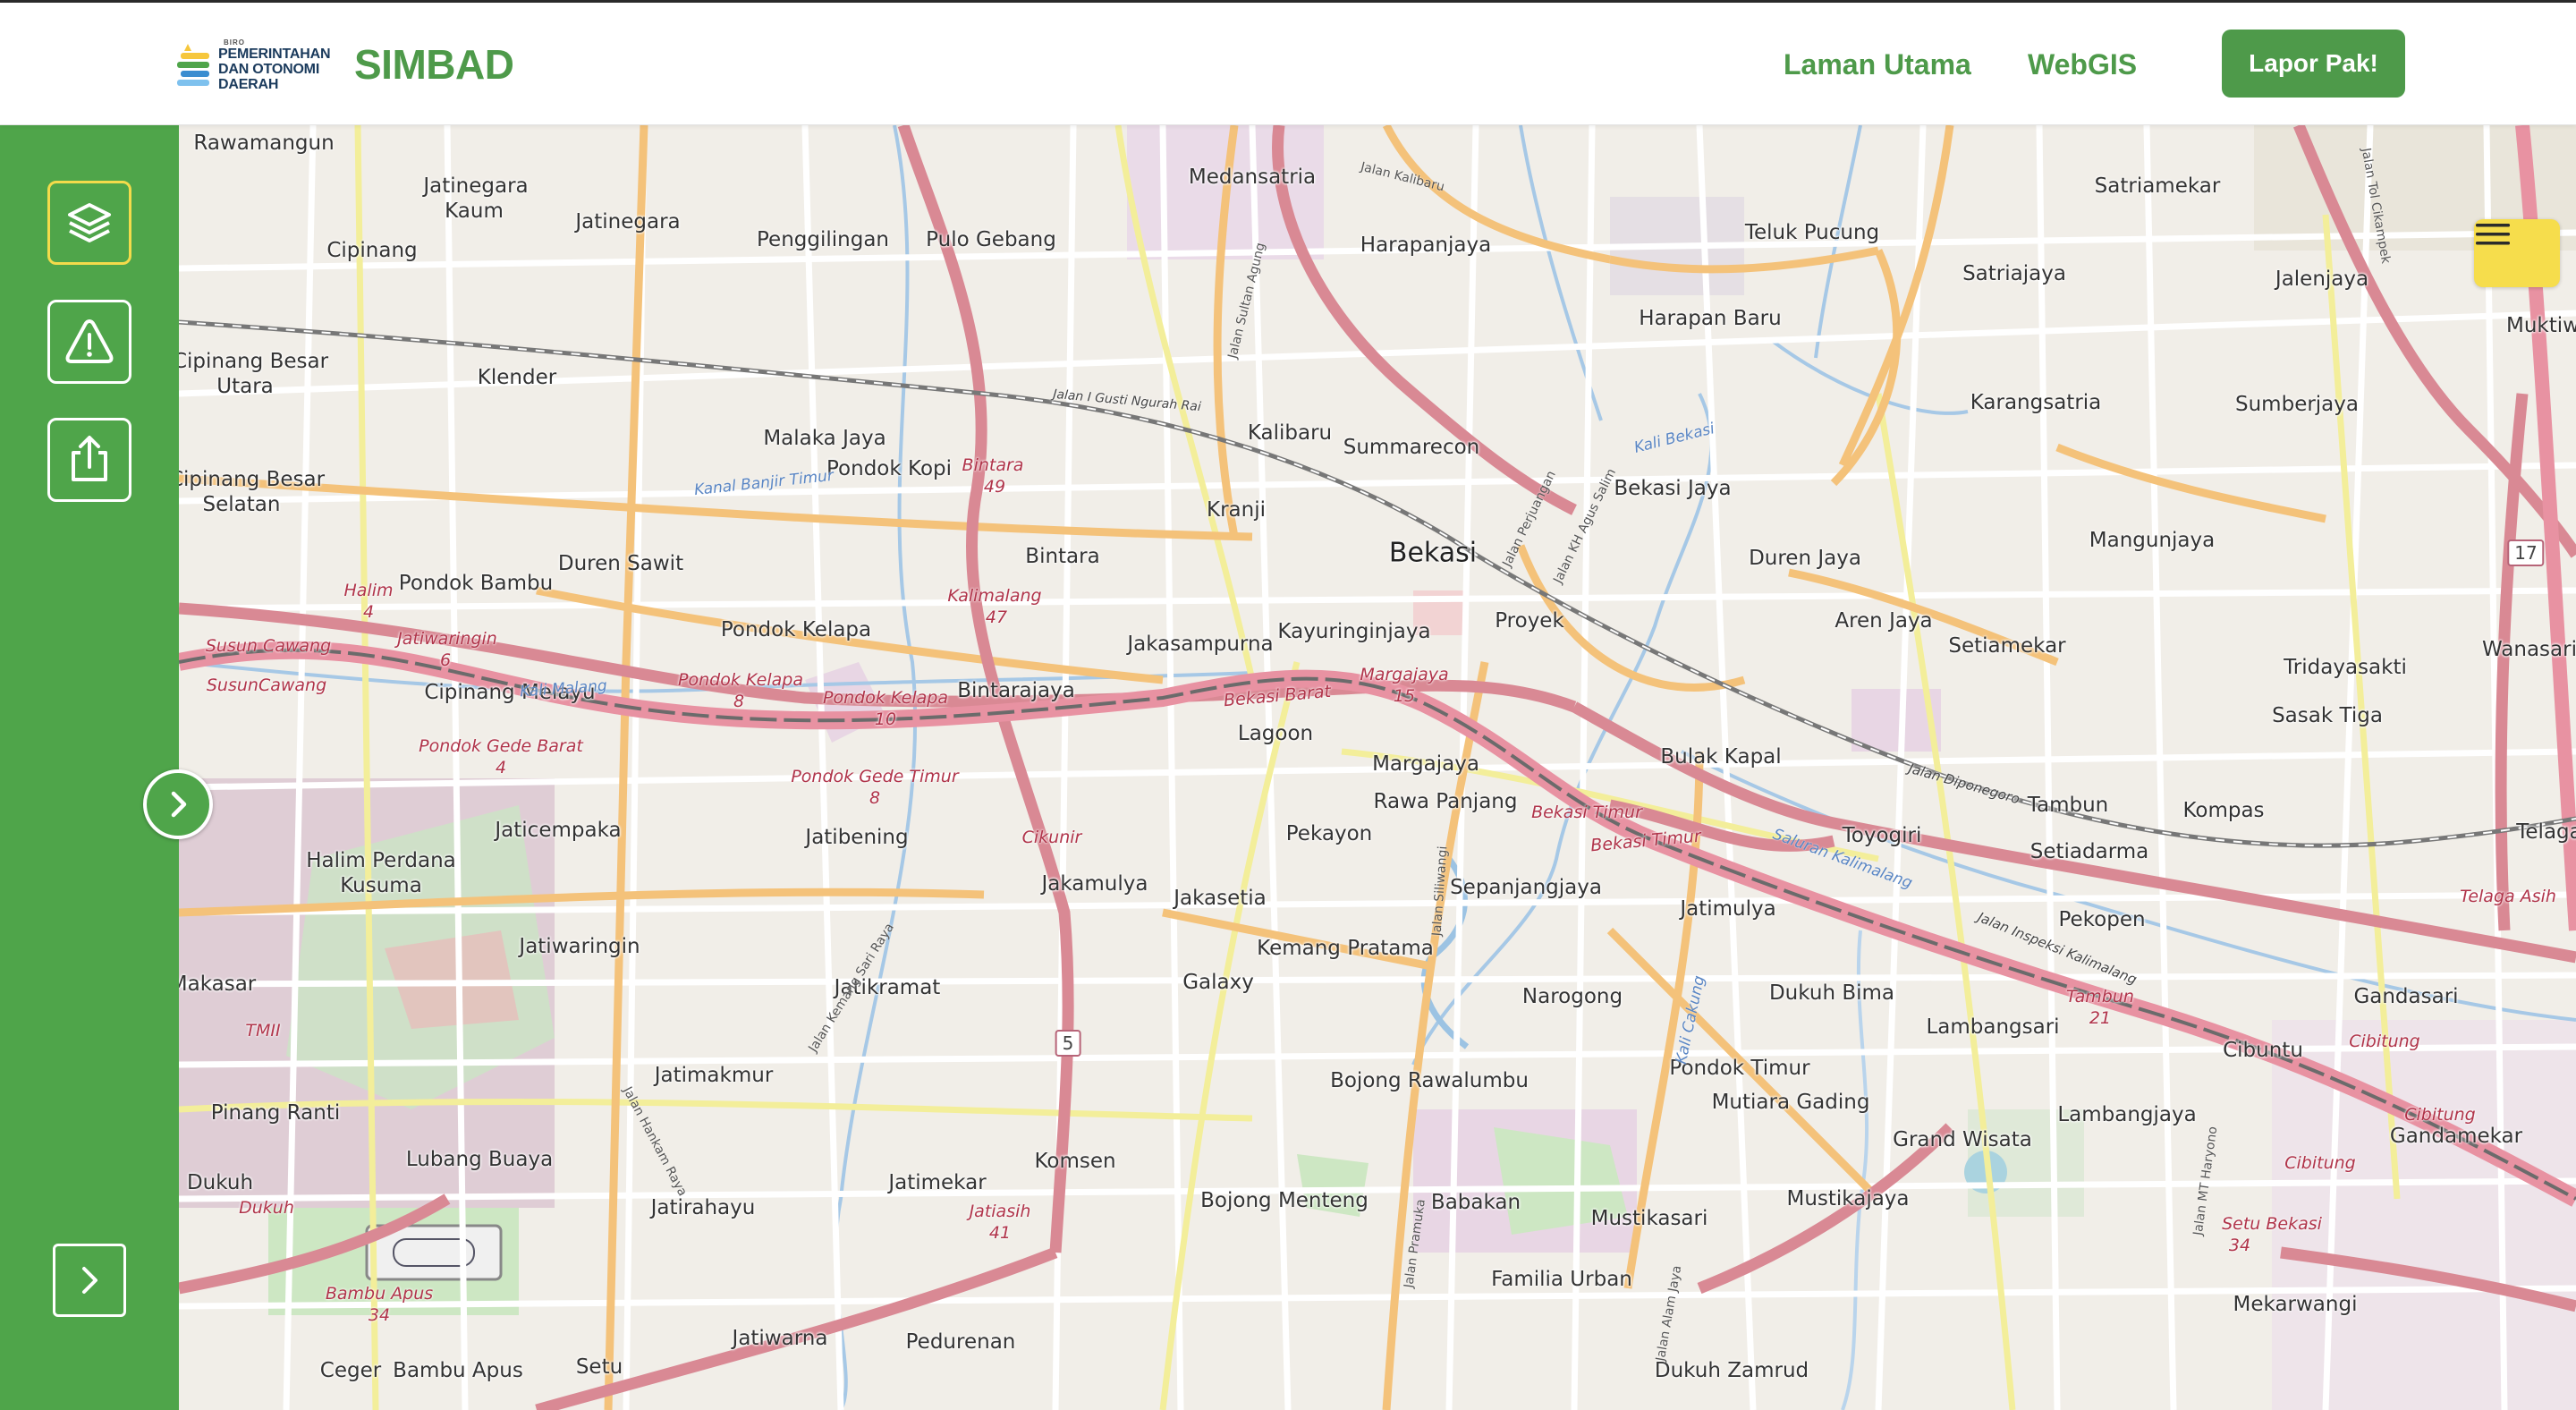  What do you see at coordinates (2529, 650) in the screenshot?
I see `place-wanasari: Wanasari` at bounding box center [2529, 650].